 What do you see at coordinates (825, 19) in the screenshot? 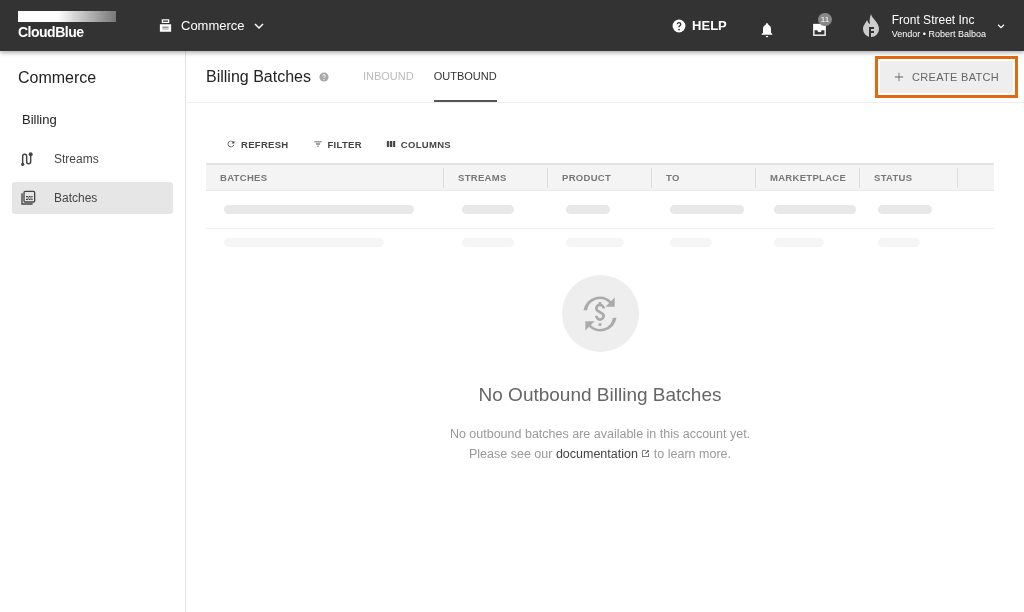
I see `notification-count: 11` at bounding box center [825, 19].